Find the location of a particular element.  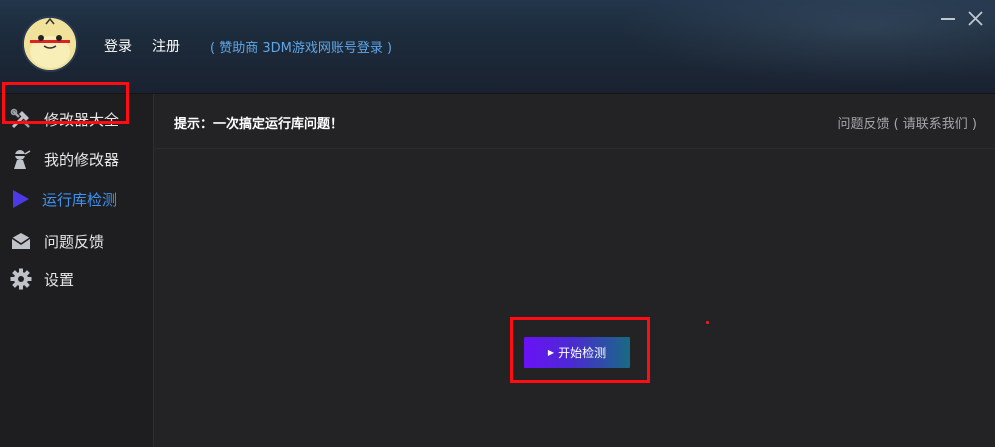

sidebar-item-trainers: 修改器大全 is located at coordinates (76, 119).